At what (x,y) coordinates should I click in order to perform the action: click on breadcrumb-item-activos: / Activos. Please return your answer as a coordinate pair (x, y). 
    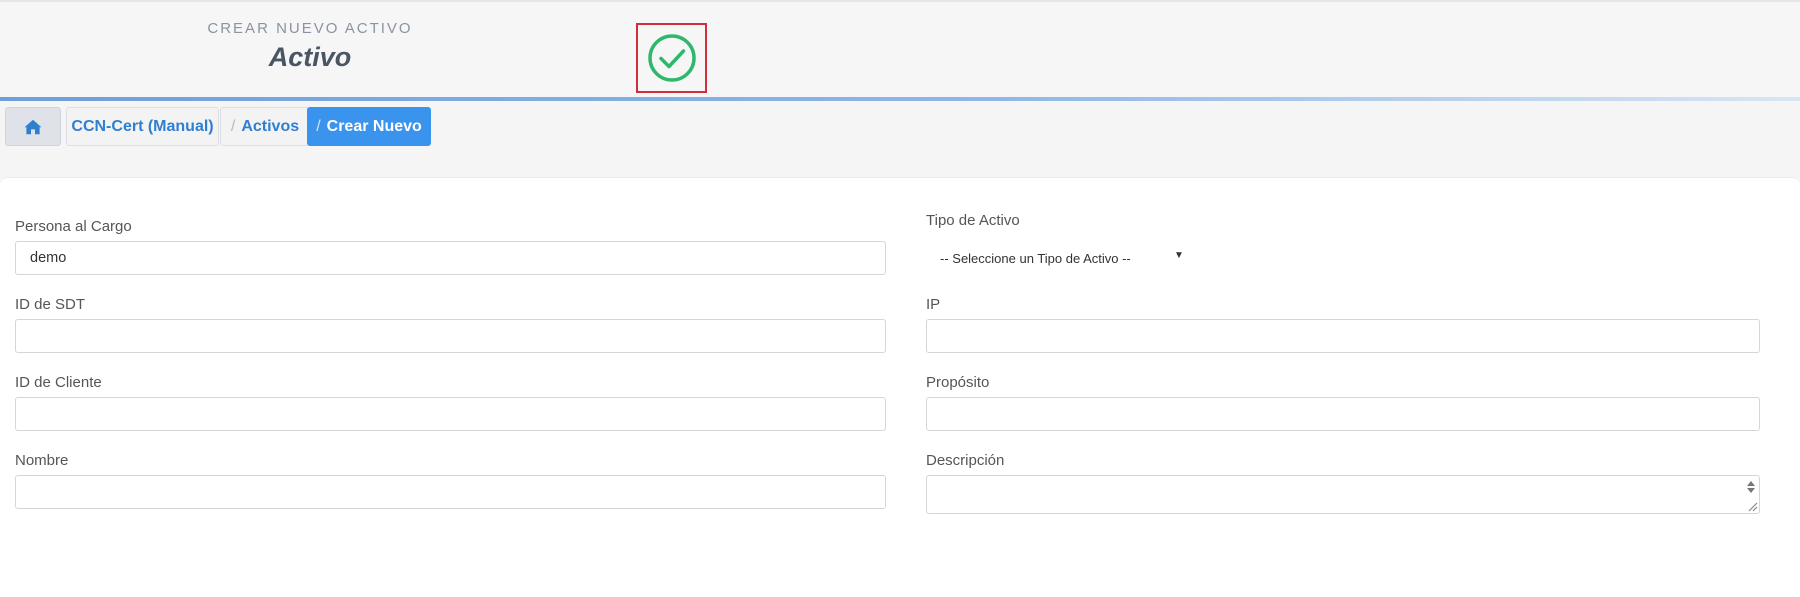
    Looking at the image, I should click on (265, 126).